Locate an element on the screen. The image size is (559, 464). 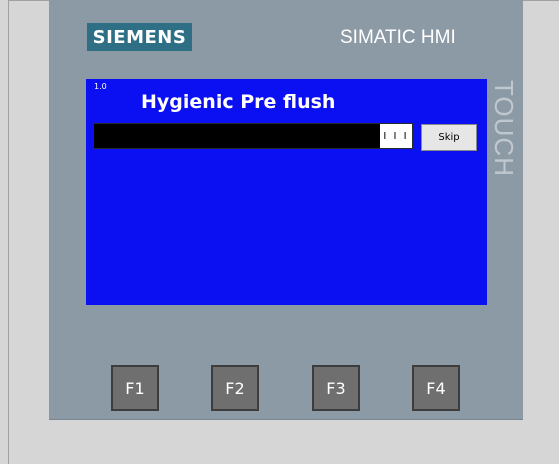
progress-fill is located at coordinates (253, 136).